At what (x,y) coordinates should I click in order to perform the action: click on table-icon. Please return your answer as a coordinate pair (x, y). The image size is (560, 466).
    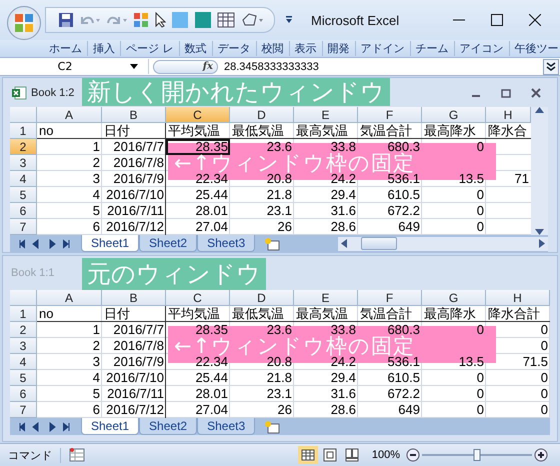
    Looking at the image, I should click on (226, 20).